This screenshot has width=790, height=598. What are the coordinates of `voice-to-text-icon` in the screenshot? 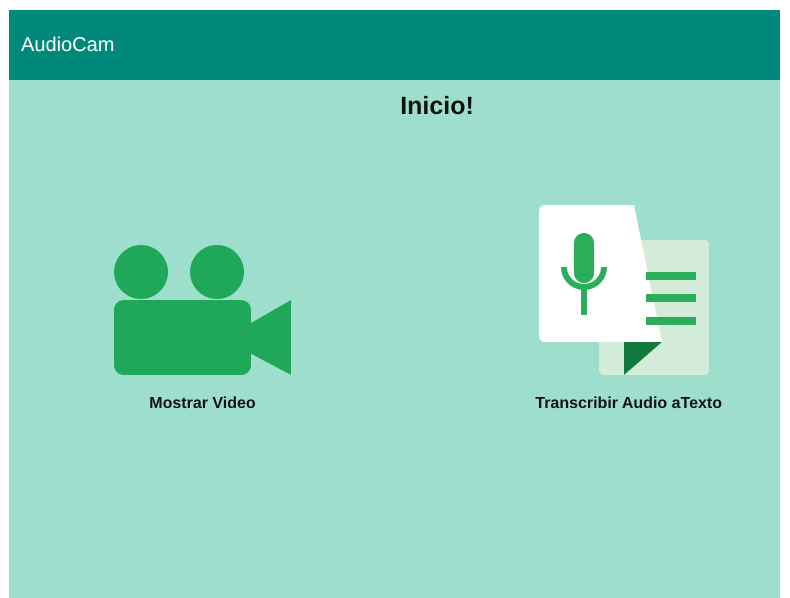 It's located at (624, 290).